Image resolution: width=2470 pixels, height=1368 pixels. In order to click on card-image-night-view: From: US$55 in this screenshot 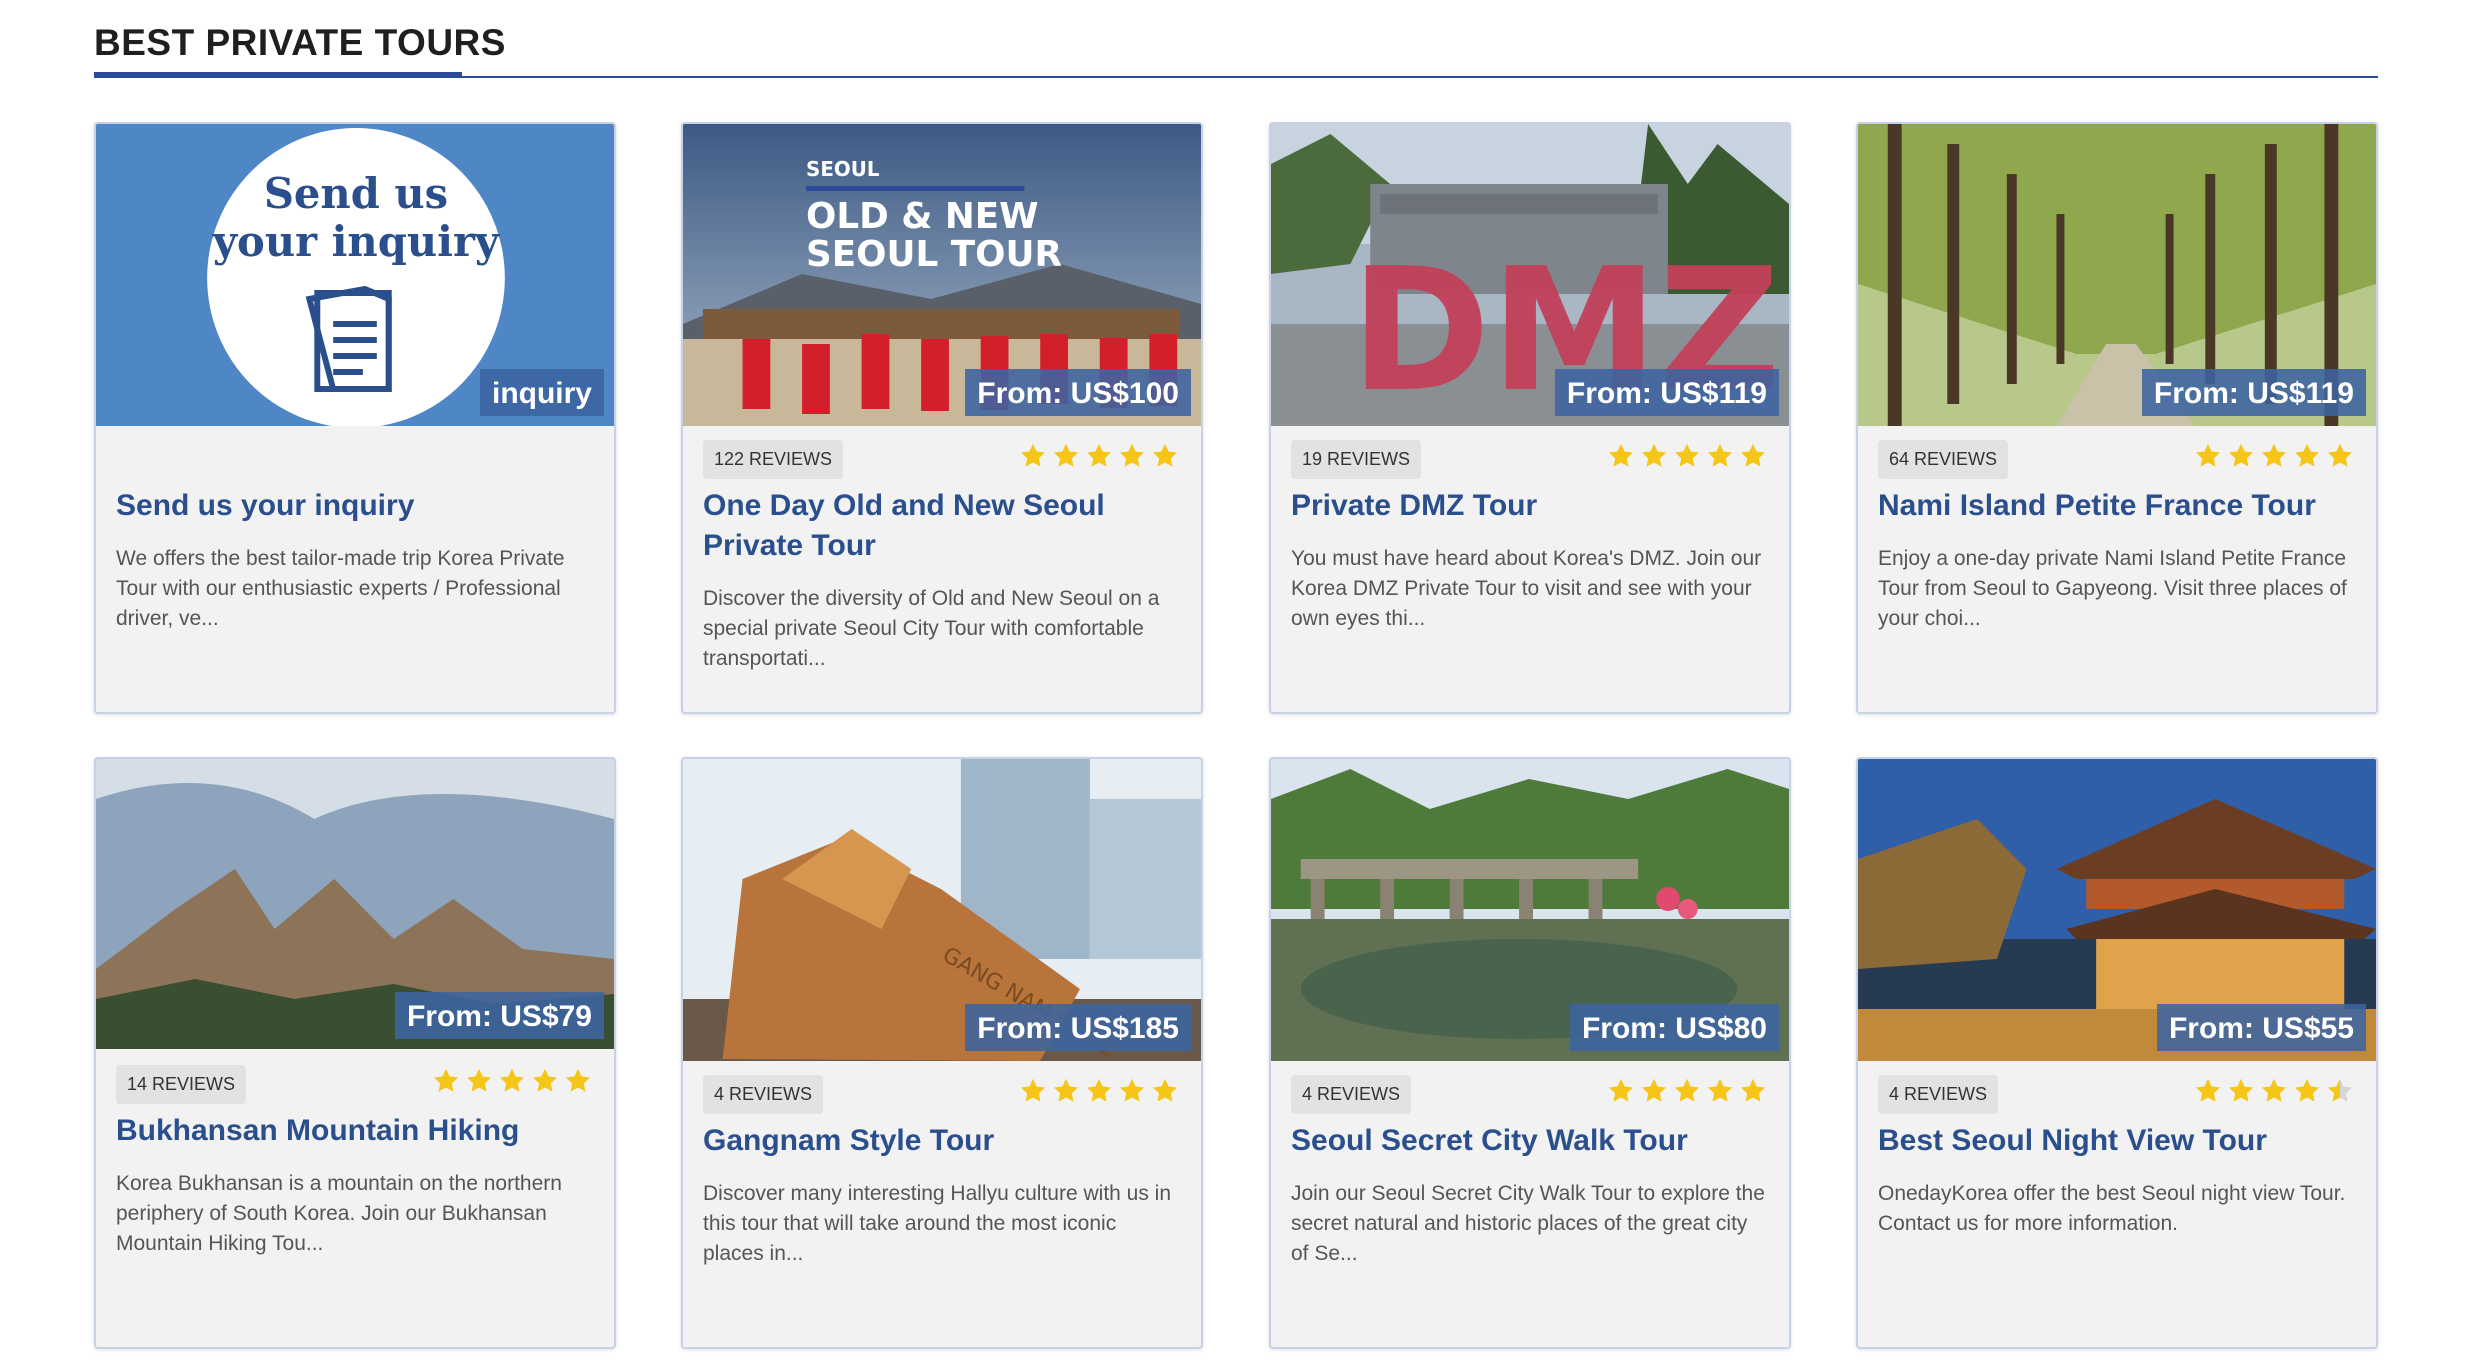, I will do `click(2117, 910)`.